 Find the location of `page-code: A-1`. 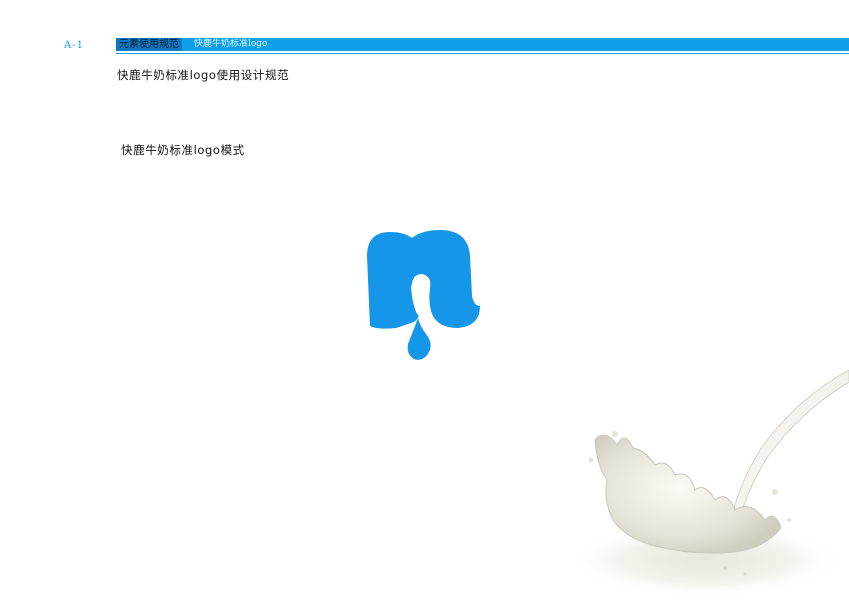

page-code: A-1 is located at coordinates (74, 45).